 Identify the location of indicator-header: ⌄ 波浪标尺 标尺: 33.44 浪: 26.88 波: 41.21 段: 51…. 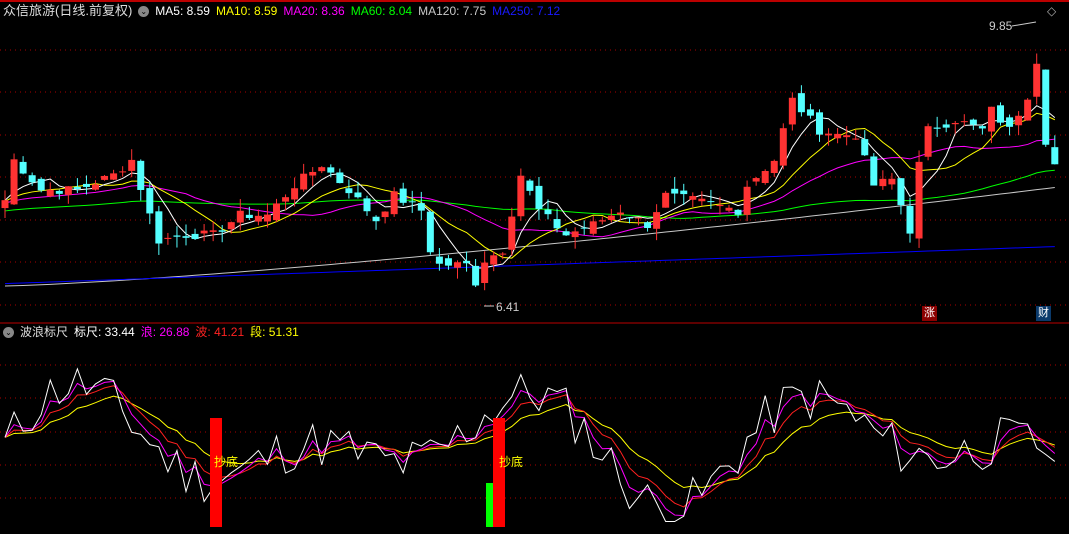
(154, 332).